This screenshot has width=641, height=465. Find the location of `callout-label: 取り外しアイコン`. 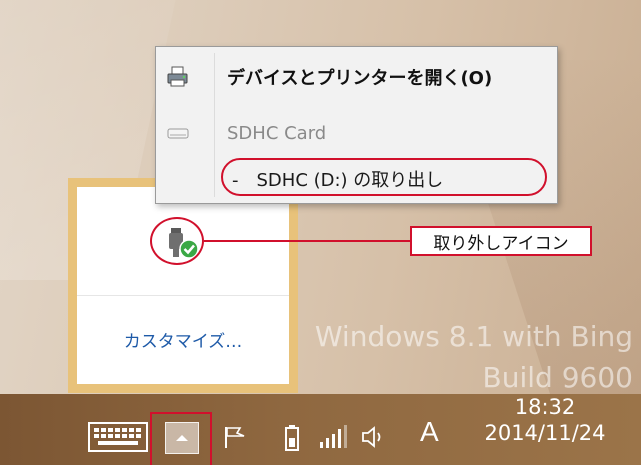

callout-label: 取り外しアイコン is located at coordinates (501, 241).